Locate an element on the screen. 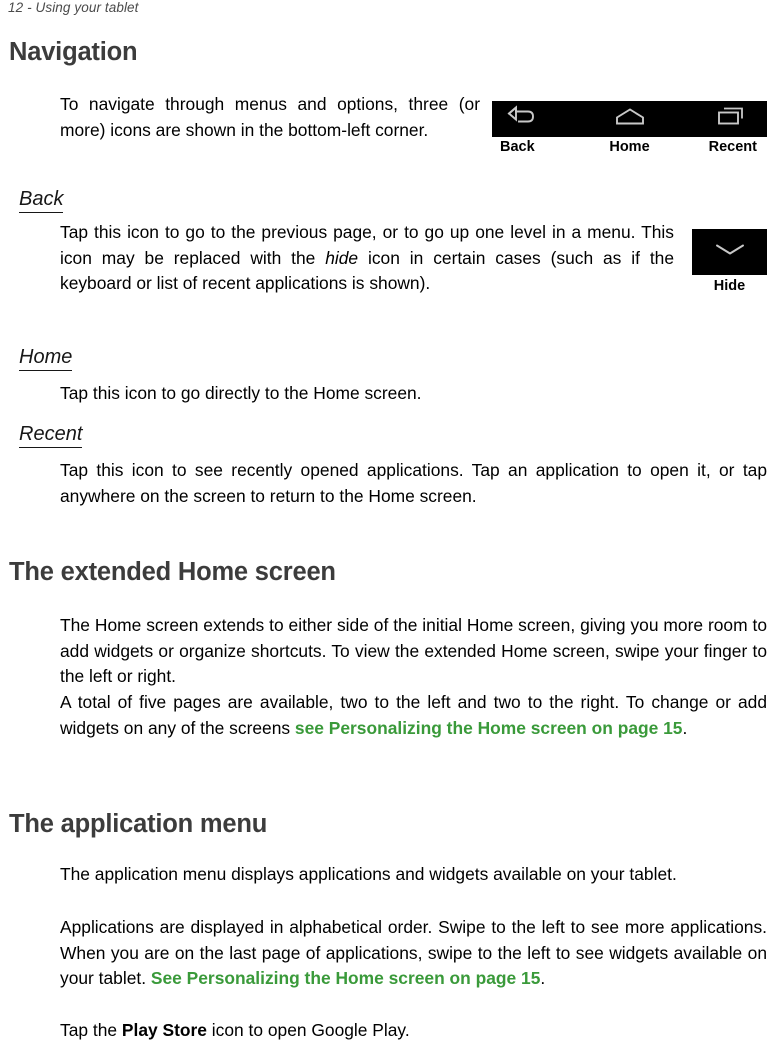 The width and height of the screenshot is (767, 1063). navbar-label-back: Back is located at coordinates (517, 147).